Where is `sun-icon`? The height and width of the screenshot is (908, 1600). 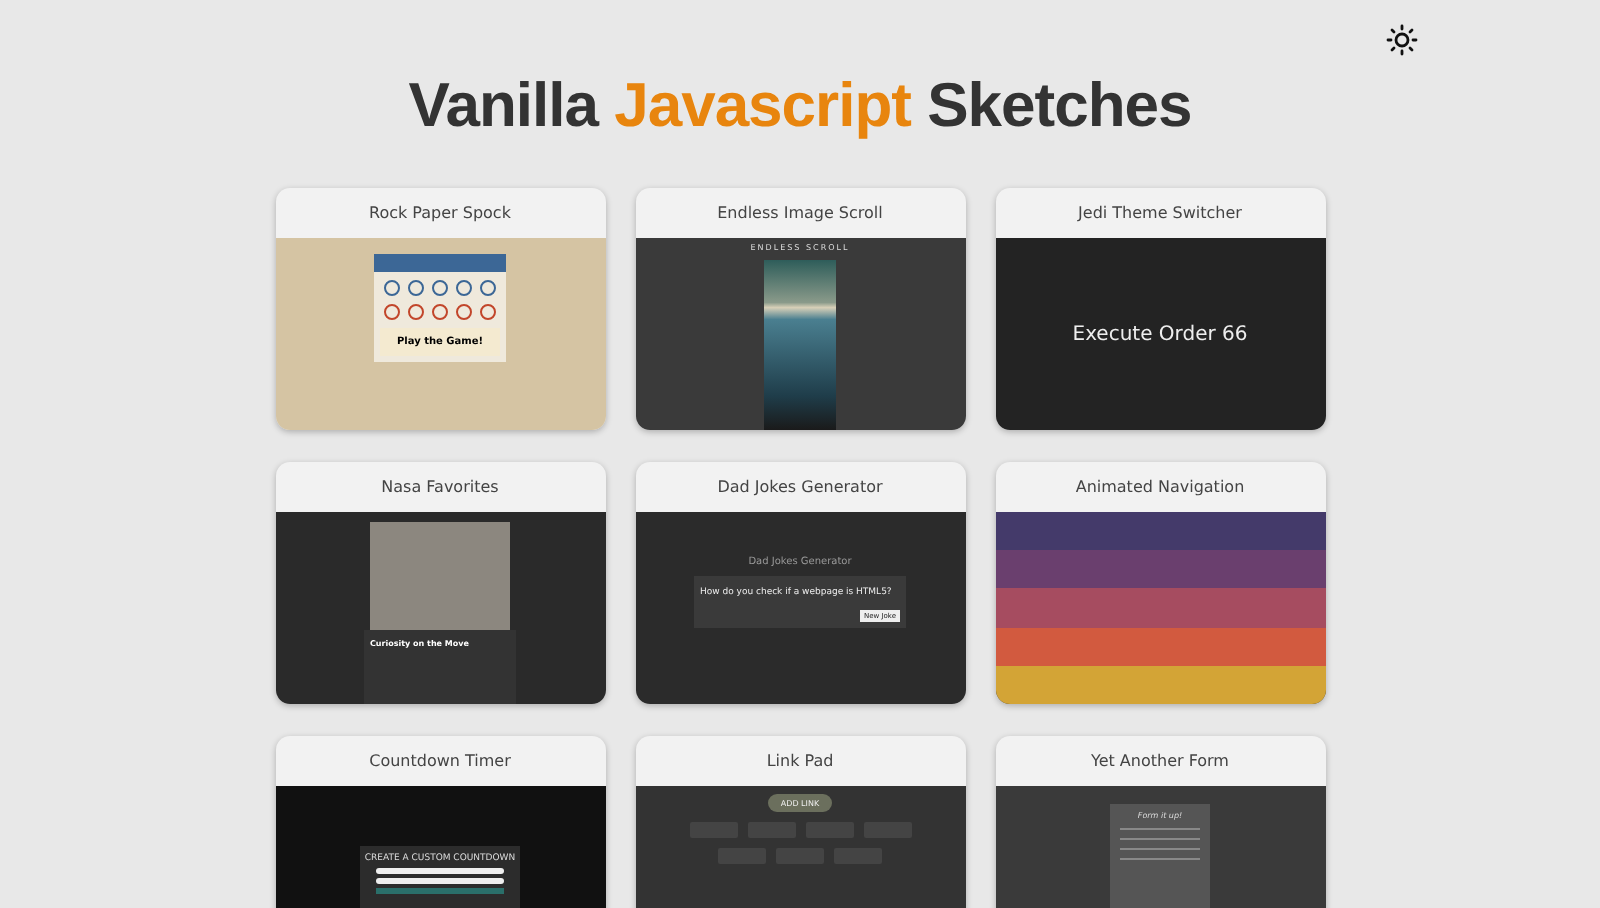 sun-icon is located at coordinates (1402, 40).